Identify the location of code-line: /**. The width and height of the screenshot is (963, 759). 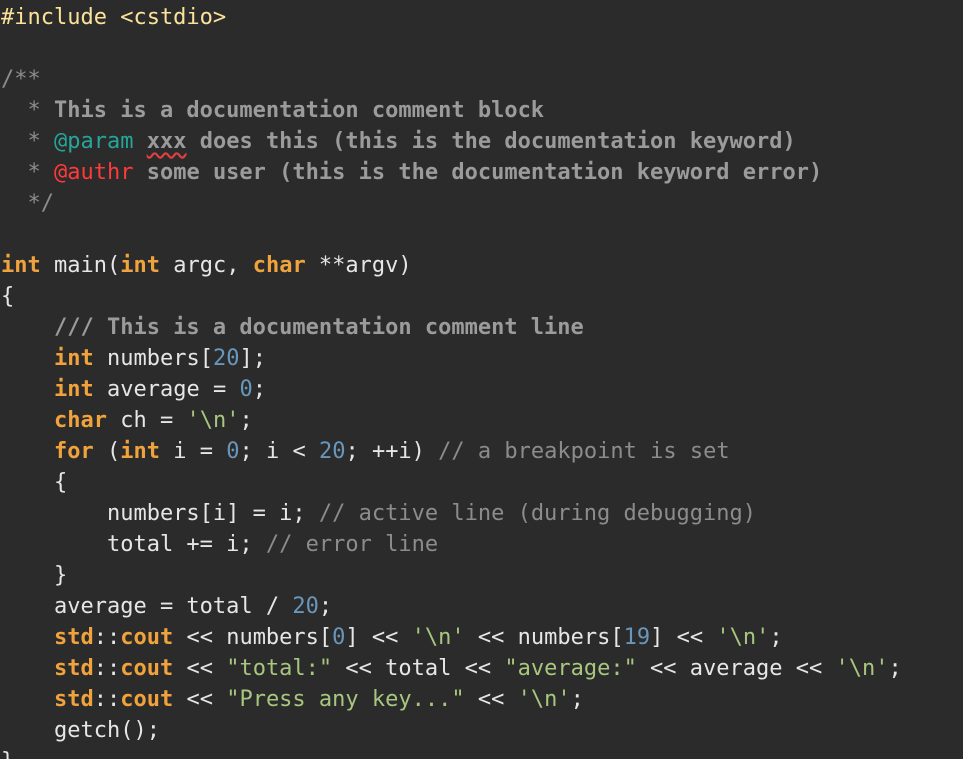
(481, 79).